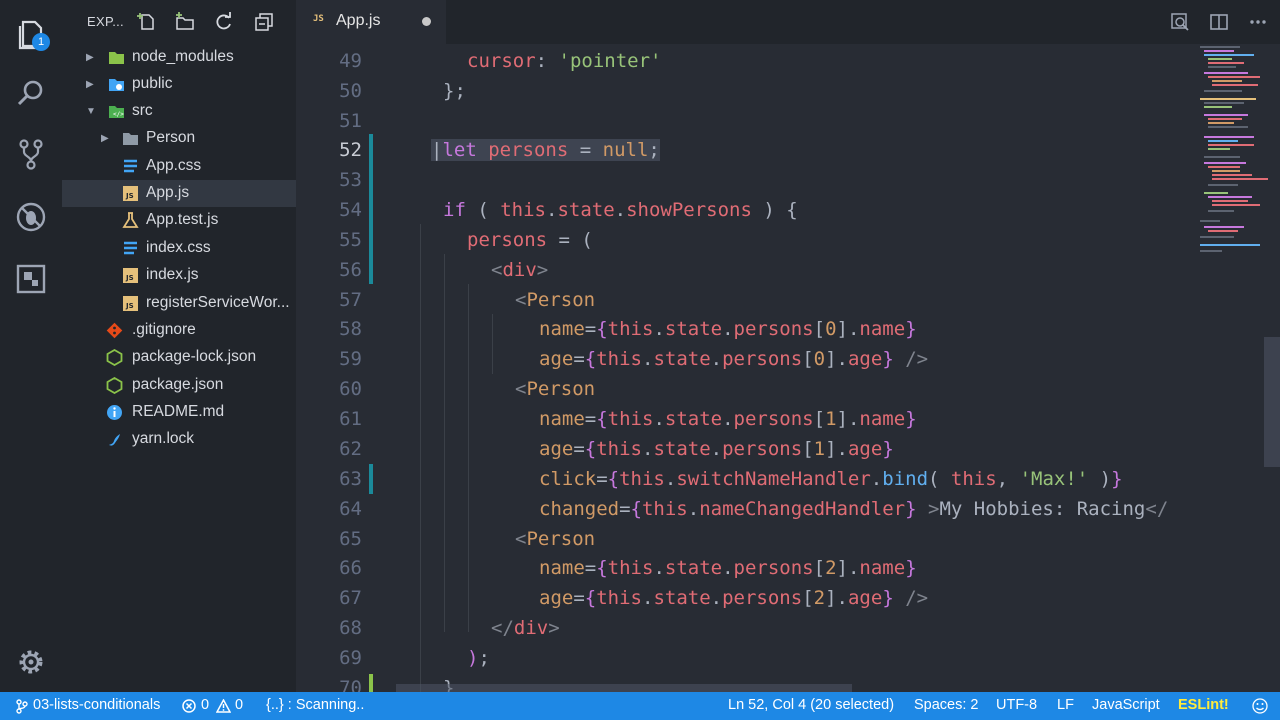 This screenshot has width=1280, height=720. What do you see at coordinates (1258, 22) in the screenshot?
I see `more-actions-icon` at bounding box center [1258, 22].